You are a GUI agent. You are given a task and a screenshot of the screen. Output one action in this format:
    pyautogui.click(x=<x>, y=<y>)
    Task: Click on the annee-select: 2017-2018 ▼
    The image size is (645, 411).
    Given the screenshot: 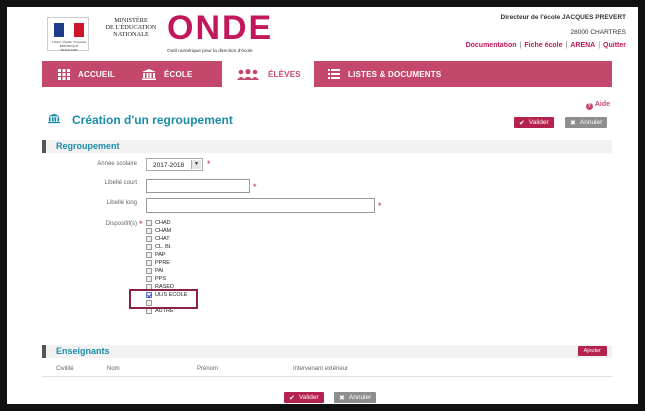 What is the action you would take?
    pyautogui.click(x=174, y=164)
    